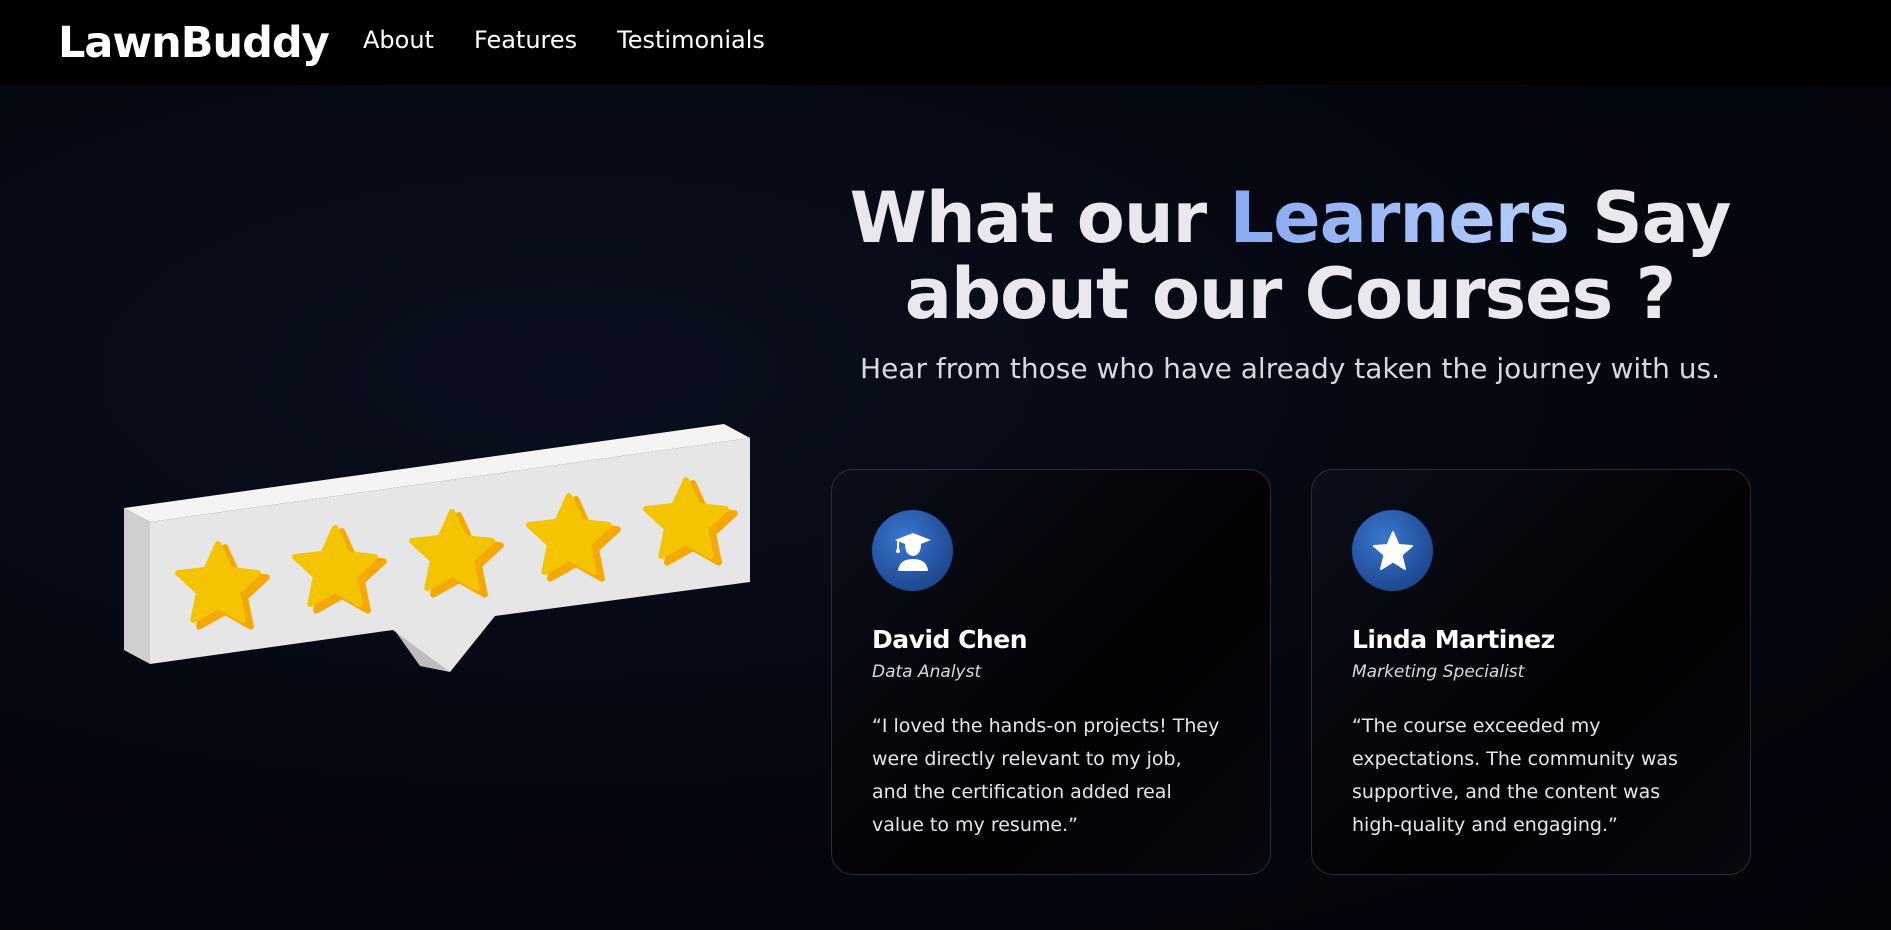 This screenshot has width=1891, height=930. Describe the element at coordinates (950, 639) in the screenshot. I see `testimonial-name: David Chen` at that location.